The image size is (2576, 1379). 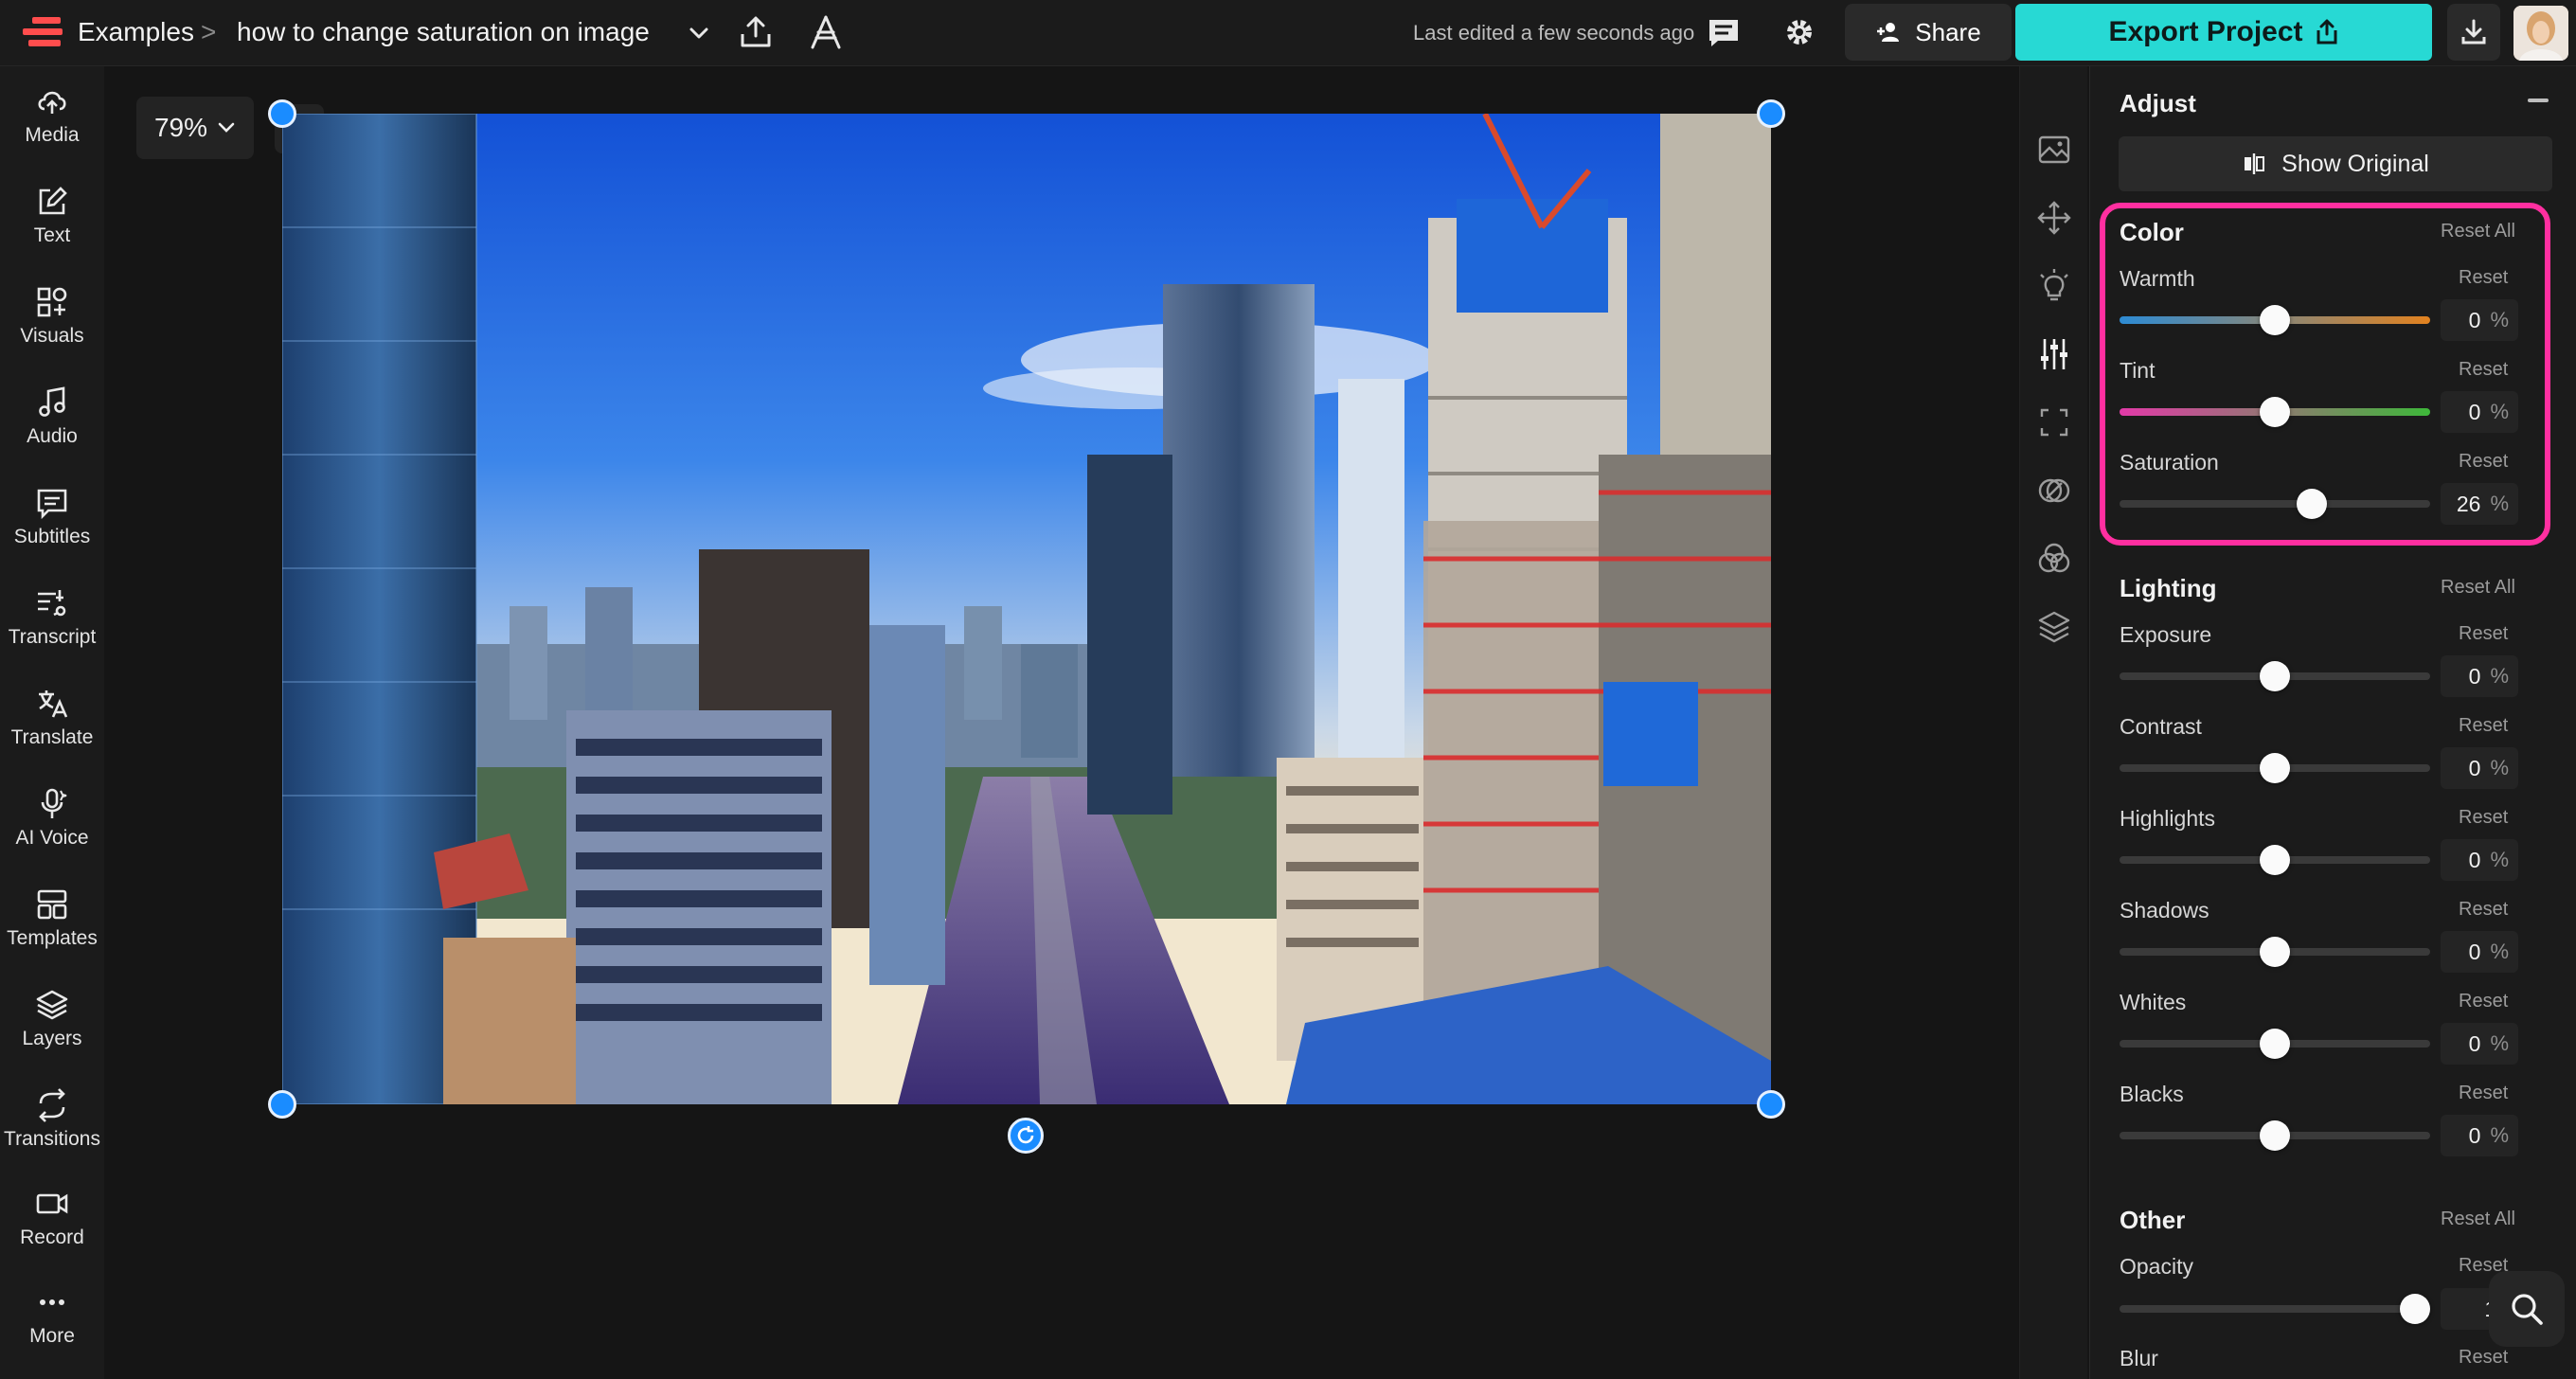 I want to click on blacks-value: 0, so click(x=2474, y=1135).